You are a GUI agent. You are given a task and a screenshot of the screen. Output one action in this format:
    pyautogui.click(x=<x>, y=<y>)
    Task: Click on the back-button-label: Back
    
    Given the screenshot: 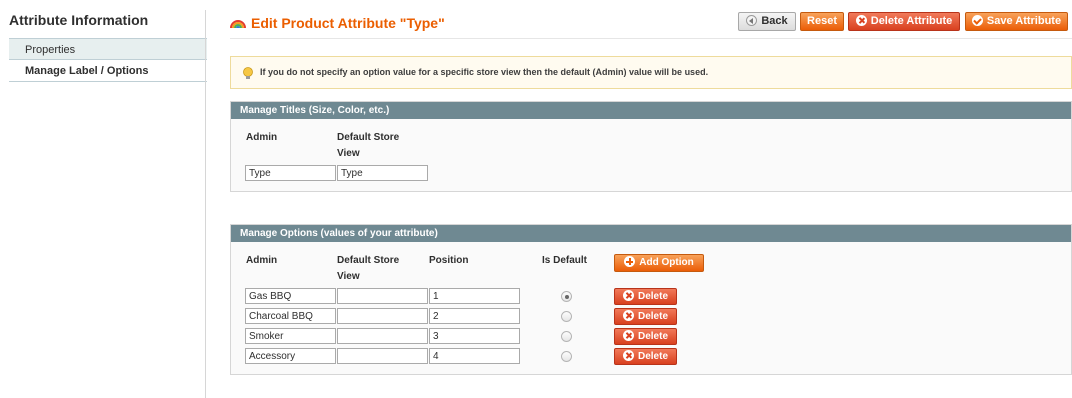 What is the action you would take?
    pyautogui.click(x=774, y=21)
    